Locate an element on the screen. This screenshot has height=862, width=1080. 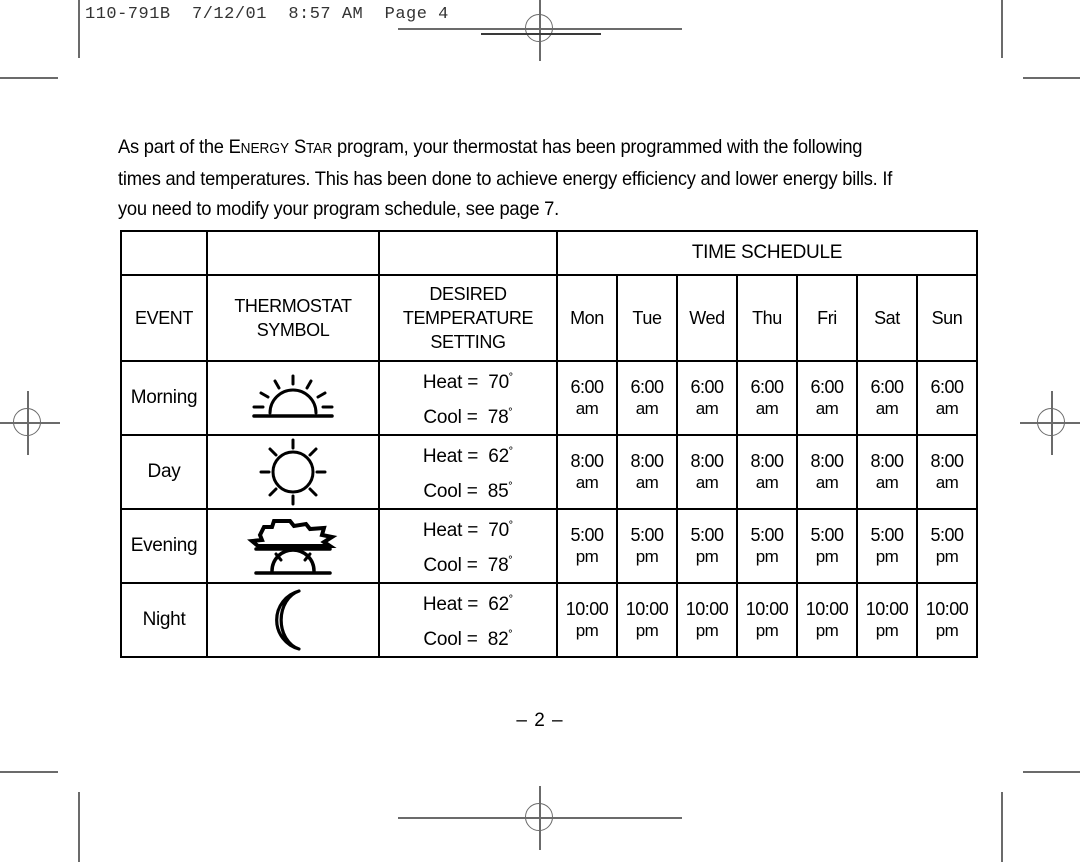
sunset-cloud-icon is located at coordinates (292, 547).